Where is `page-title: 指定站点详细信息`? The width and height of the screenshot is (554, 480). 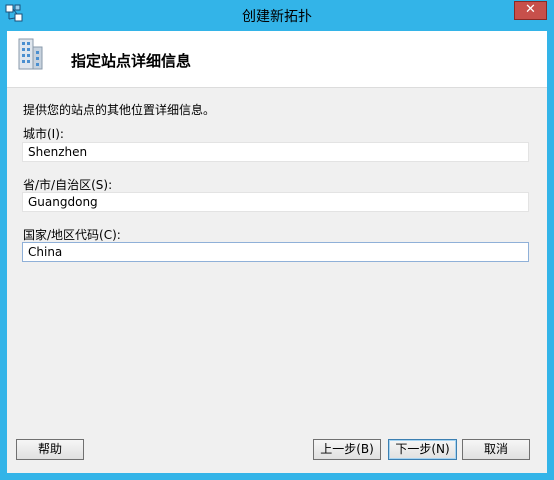 page-title: 指定站点详细信息 is located at coordinates (131, 61).